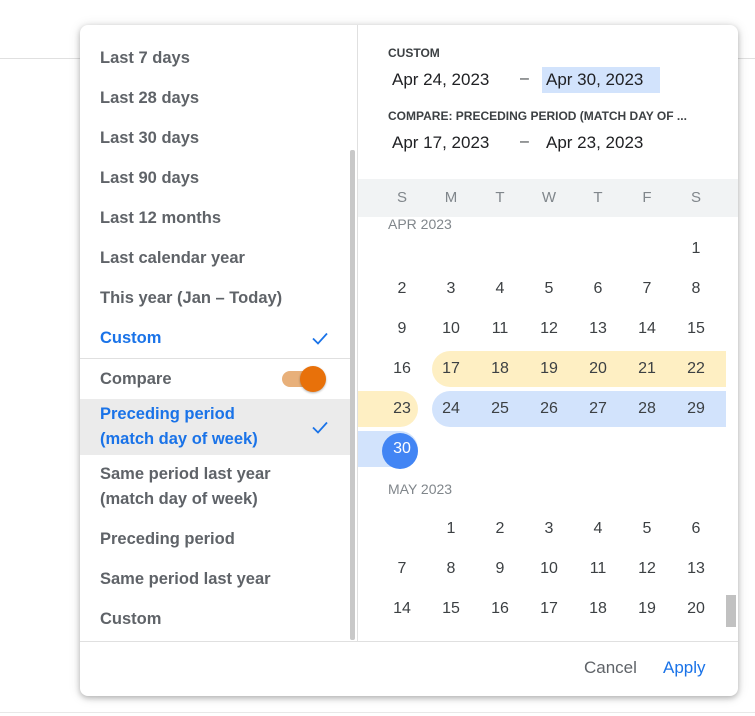 Image resolution: width=755 pixels, height=716 pixels. What do you see at coordinates (402, 449) in the screenshot?
I see `calendar-day: 30` at bounding box center [402, 449].